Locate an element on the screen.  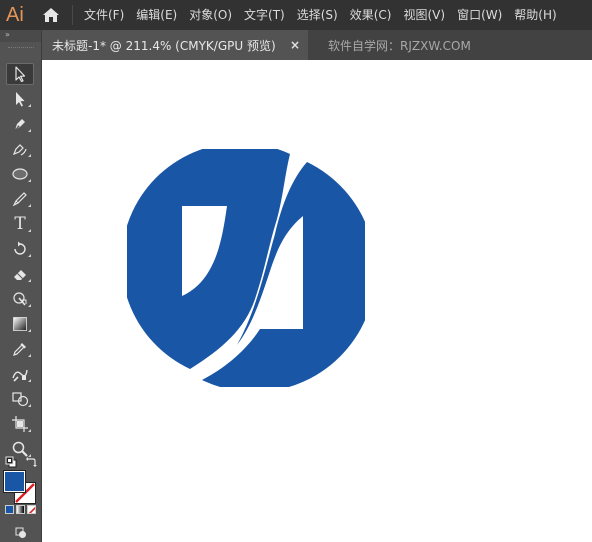
default-fill-stroke-icon is located at coordinates (11, 462).